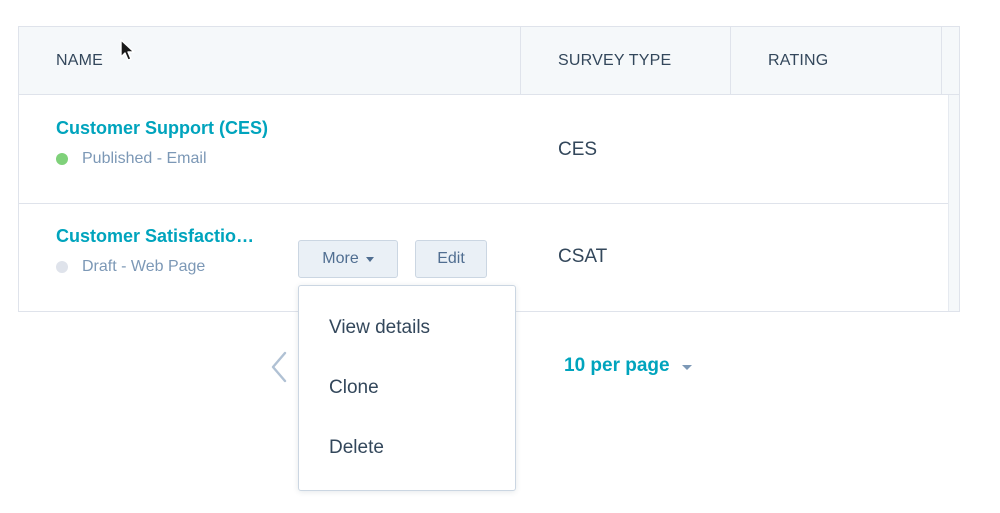 This screenshot has height=513, width=1000. I want to click on per-page-label: 10 per page, so click(617, 365).